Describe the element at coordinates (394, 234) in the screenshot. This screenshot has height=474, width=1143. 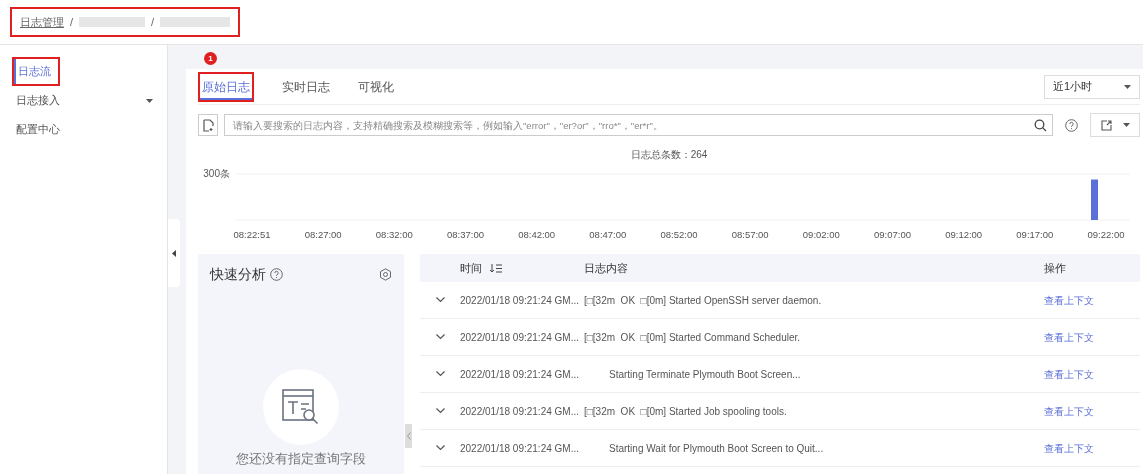
I see `x-tick-label: 08:32:00` at that location.